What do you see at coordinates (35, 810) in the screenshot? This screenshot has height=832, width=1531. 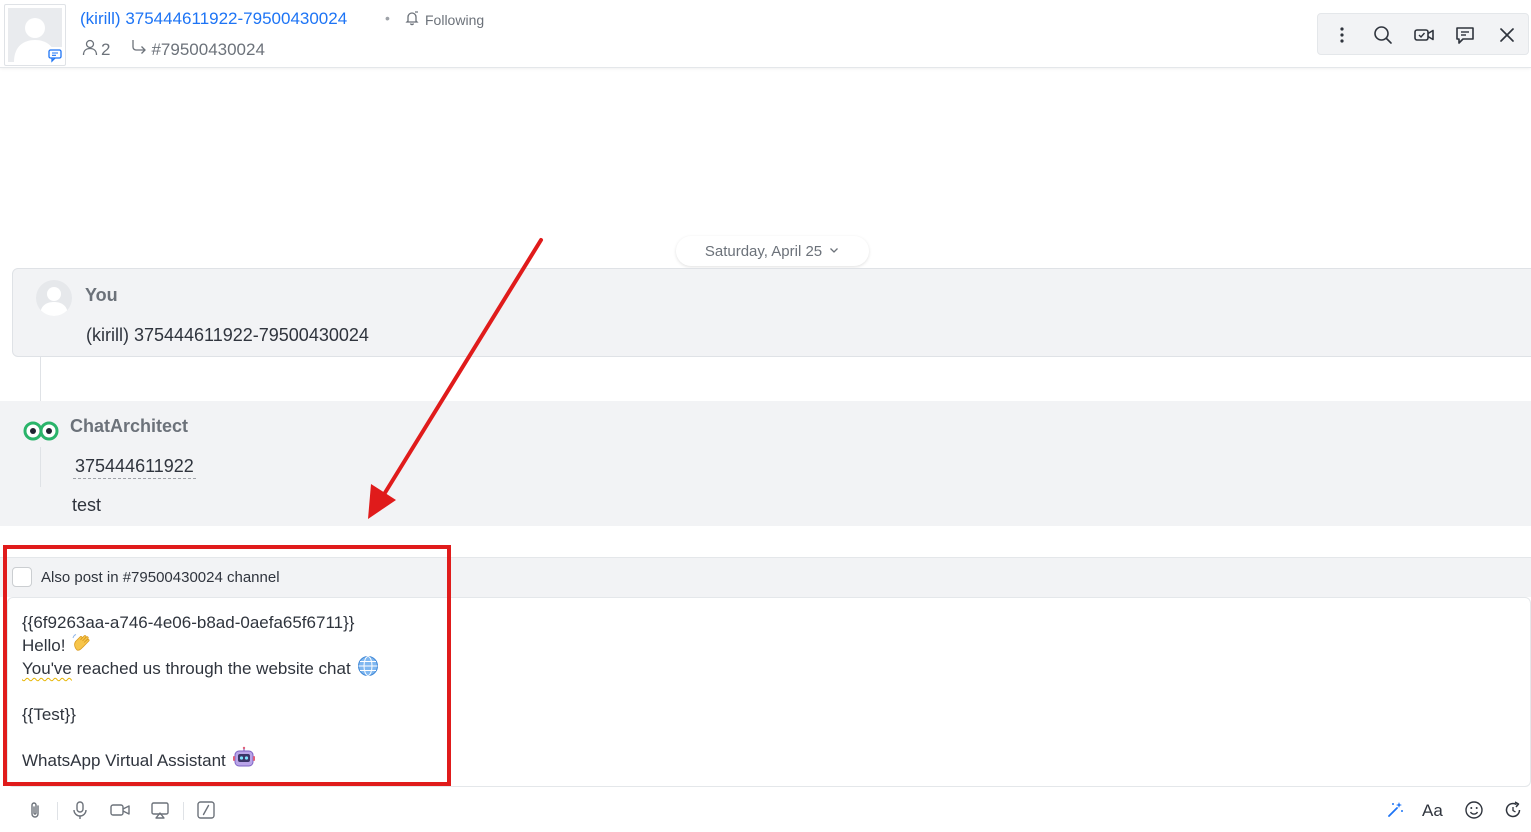 I see `attachment-icon` at bounding box center [35, 810].